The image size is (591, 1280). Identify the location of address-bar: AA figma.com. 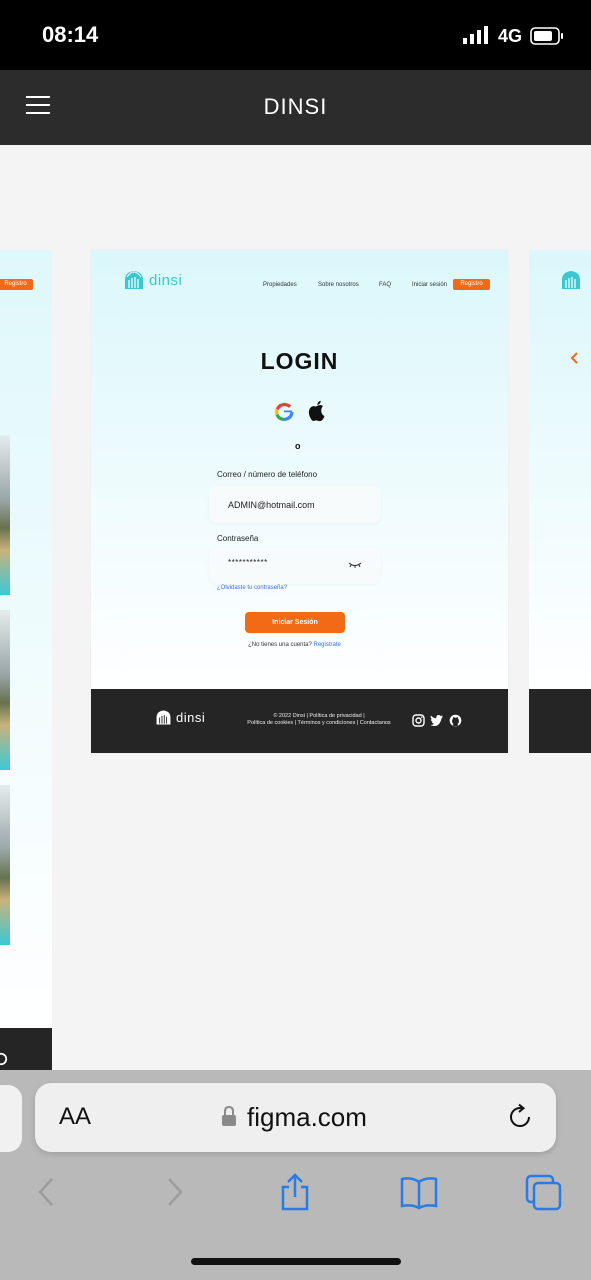
(295, 1117).